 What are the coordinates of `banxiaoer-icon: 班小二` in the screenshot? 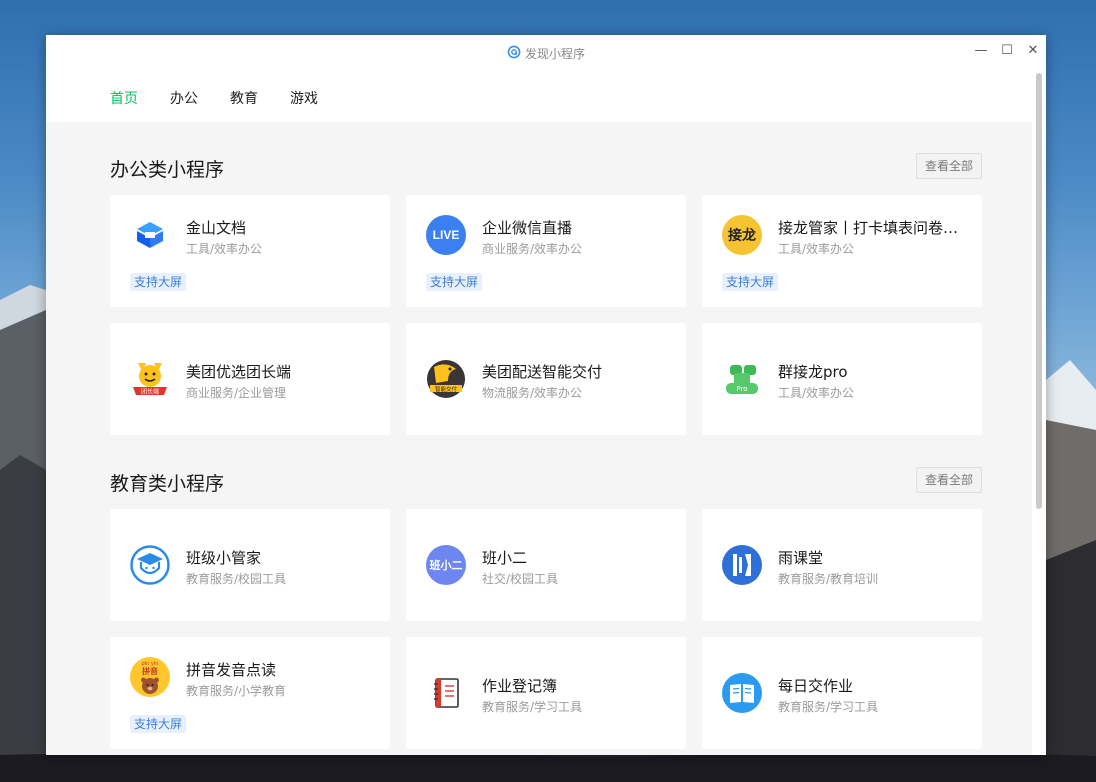 It's located at (446, 565).